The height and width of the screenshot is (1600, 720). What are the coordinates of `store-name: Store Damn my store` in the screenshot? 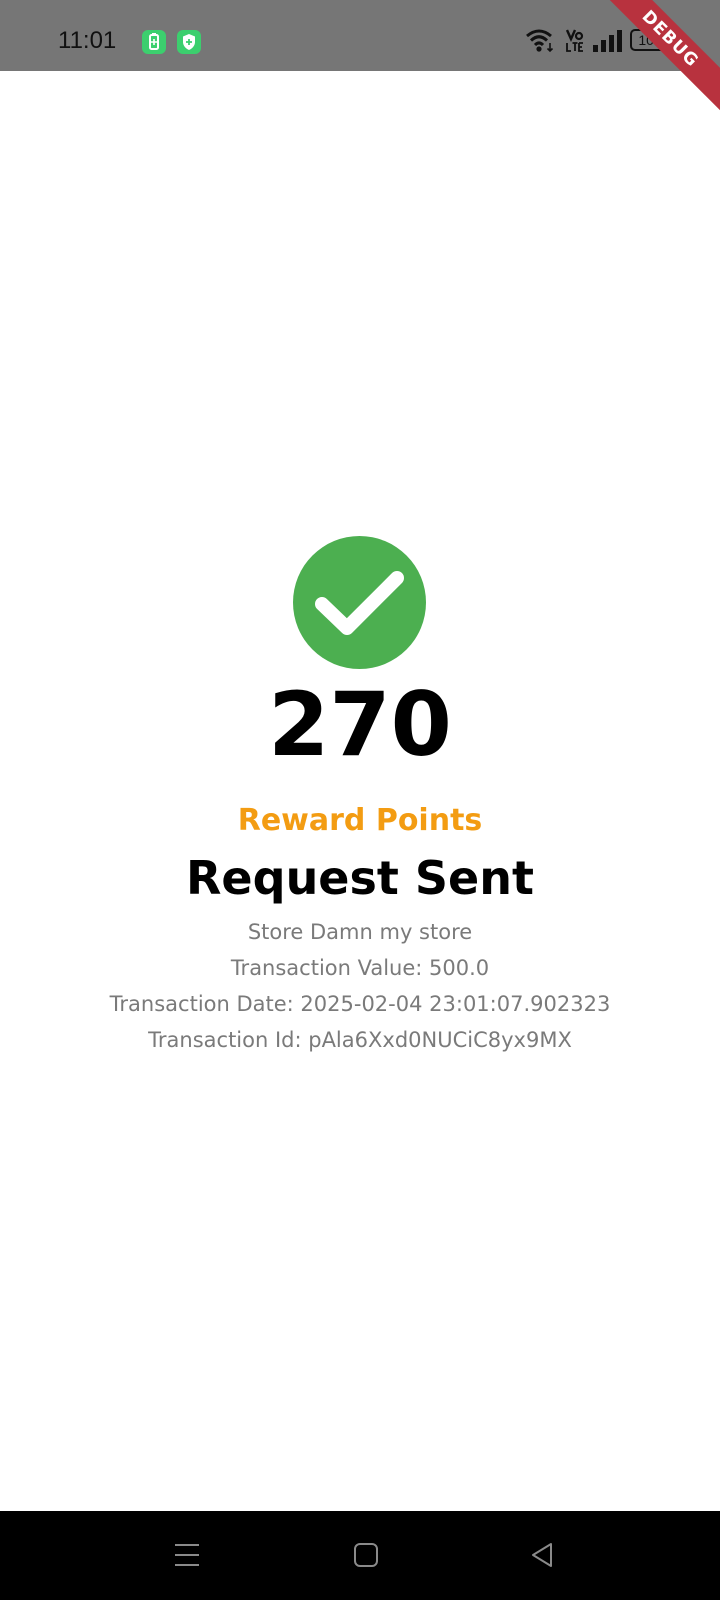 It's located at (360, 932).